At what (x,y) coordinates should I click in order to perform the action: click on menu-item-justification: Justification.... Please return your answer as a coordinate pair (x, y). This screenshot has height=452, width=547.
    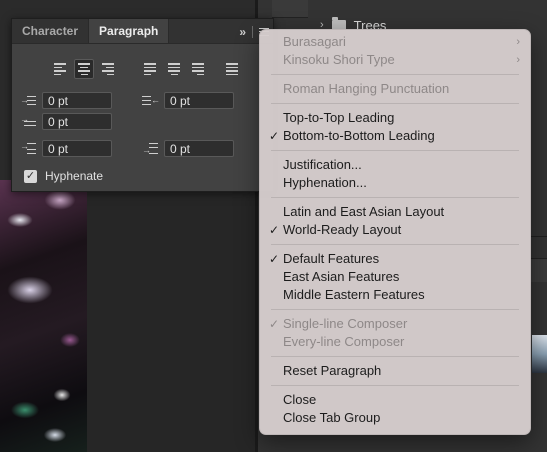
    Looking at the image, I should click on (395, 165).